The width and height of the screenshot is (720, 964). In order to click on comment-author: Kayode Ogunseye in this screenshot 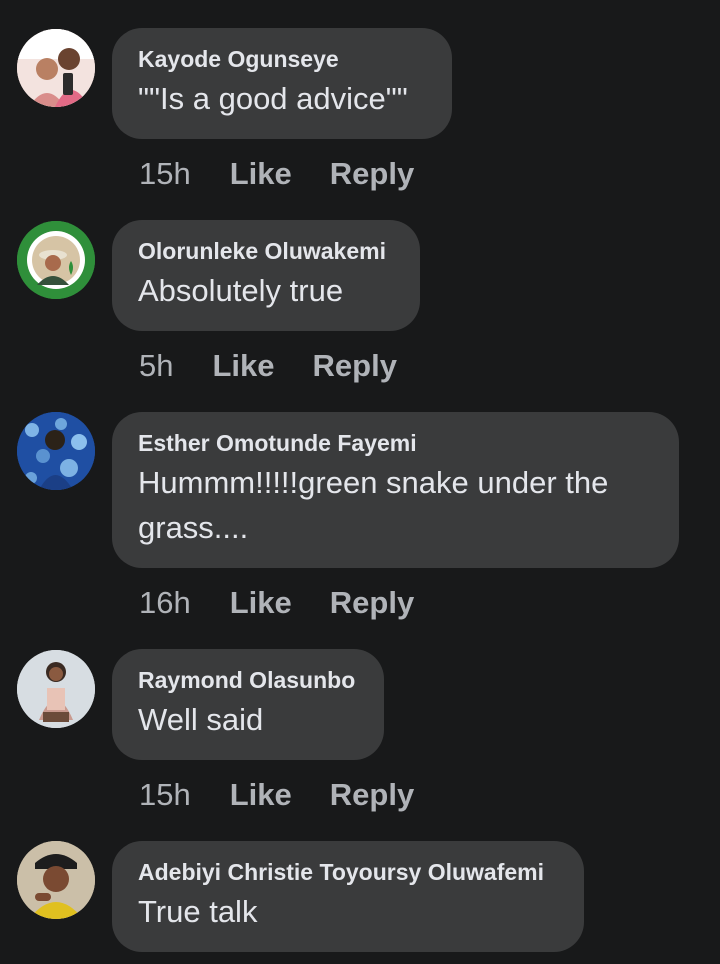, I will do `click(282, 59)`.